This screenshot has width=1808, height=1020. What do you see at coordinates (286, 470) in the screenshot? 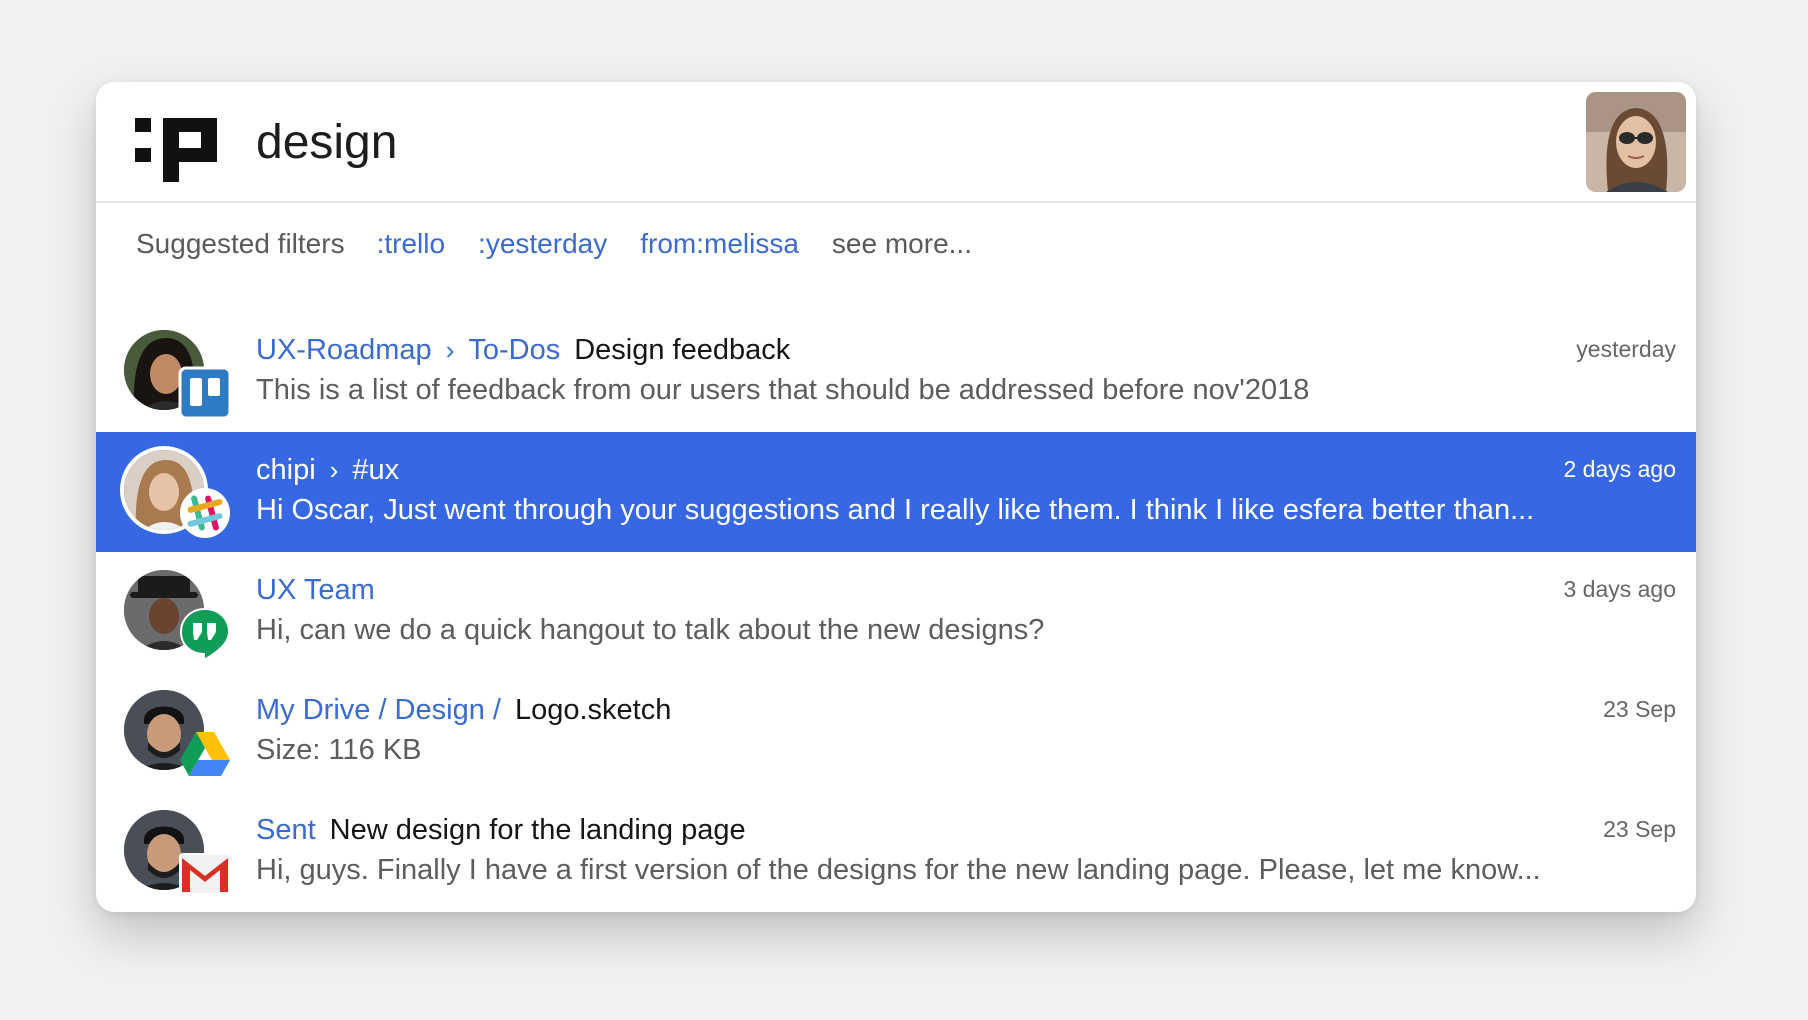
I see `breadcrumb-user: chipi` at bounding box center [286, 470].